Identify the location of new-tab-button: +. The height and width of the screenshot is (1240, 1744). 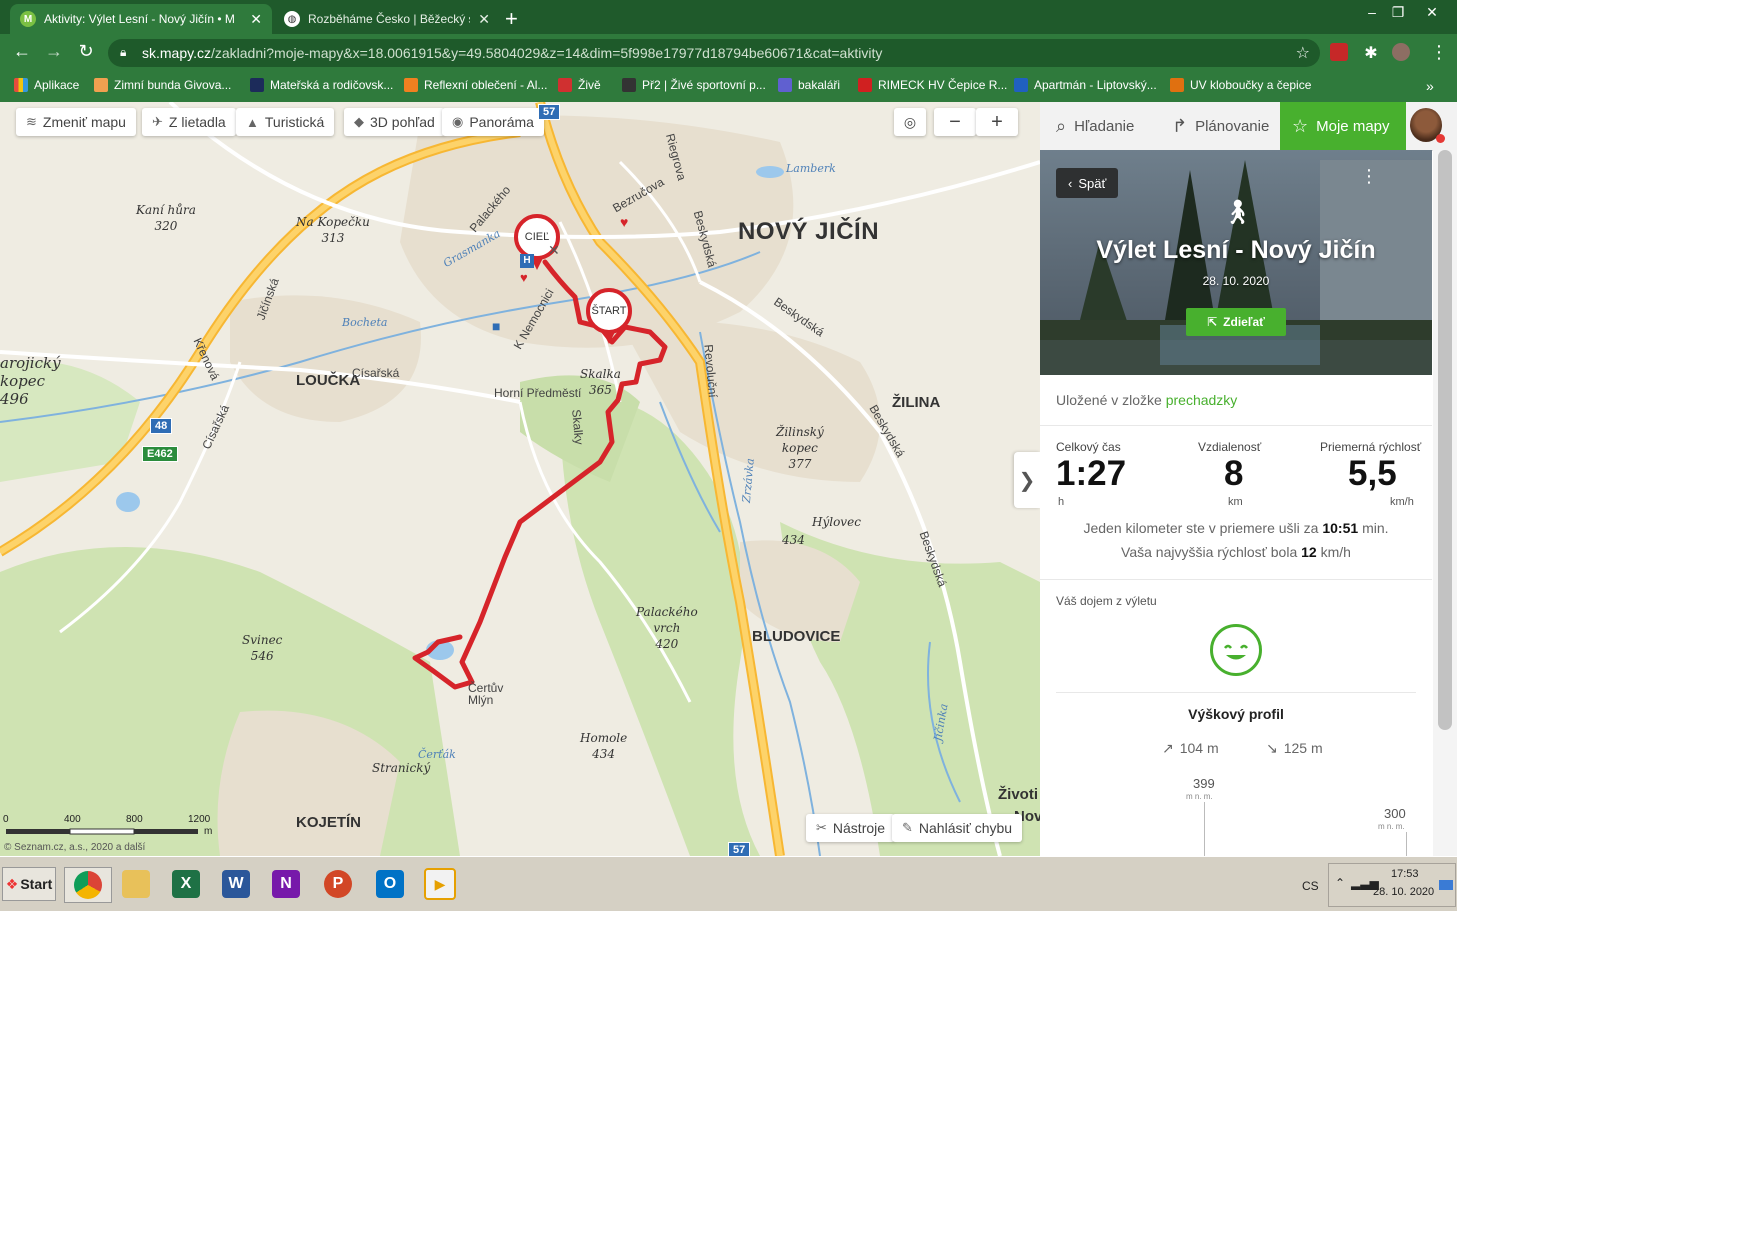
(511, 19).